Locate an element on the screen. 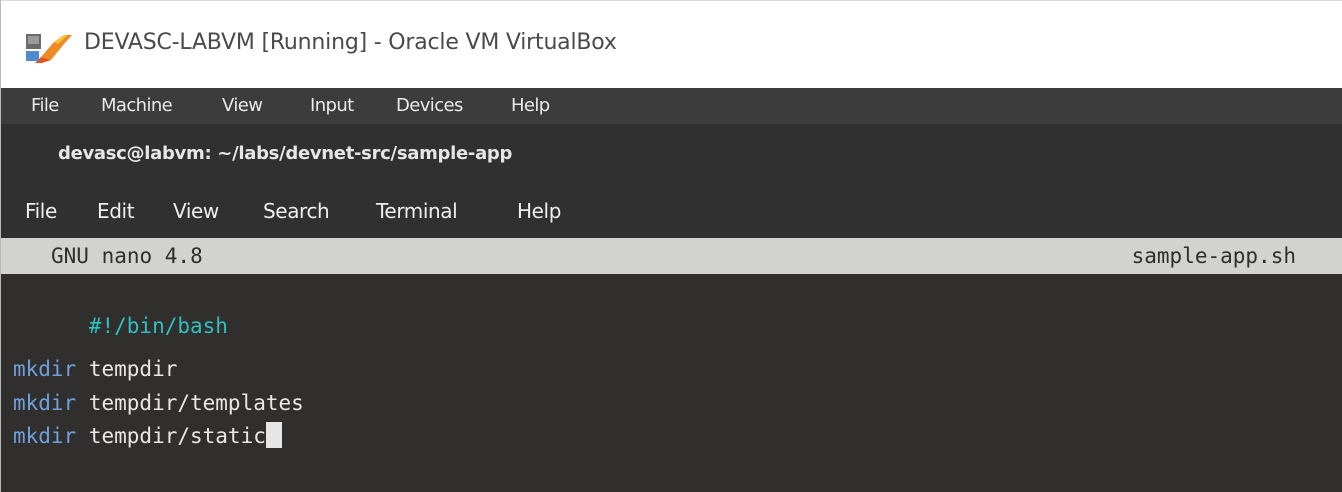 The width and height of the screenshot is (1342, 492). vm-menu-devices: Devices is located at coordinates (429, 105).